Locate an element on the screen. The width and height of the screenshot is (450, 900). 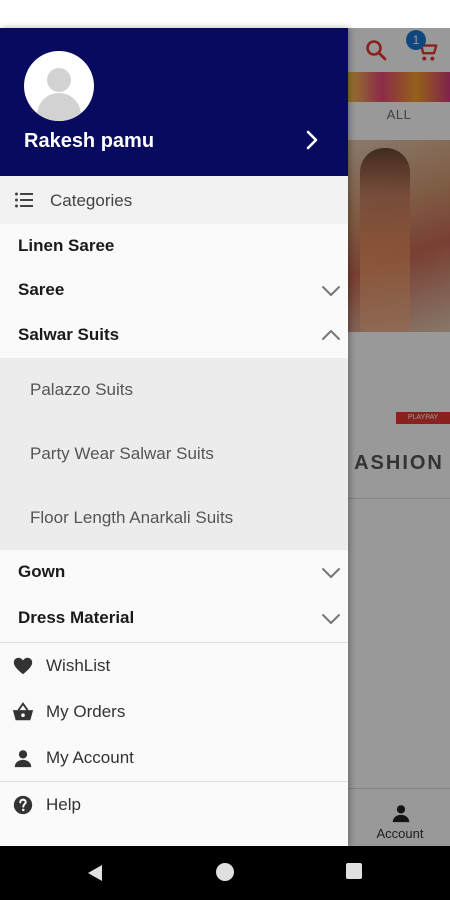
categories-label: Categories is located at coordinates (91, 200).